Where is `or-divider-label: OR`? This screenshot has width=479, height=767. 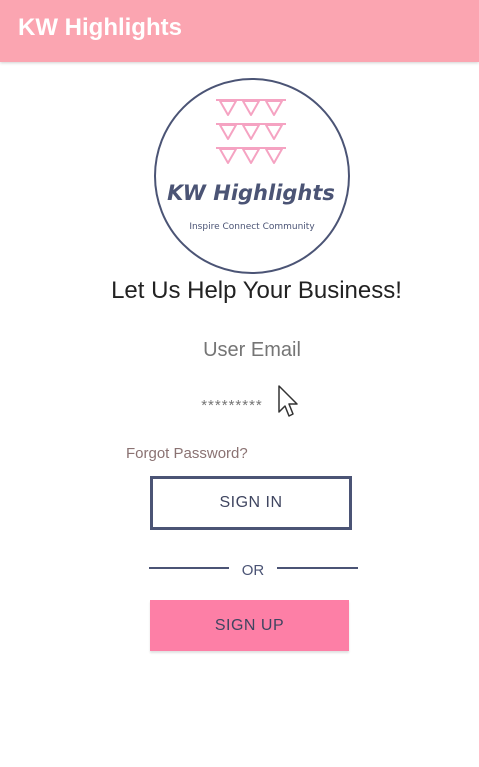
or-divider-label: OR is located at coordinates (253, 570).